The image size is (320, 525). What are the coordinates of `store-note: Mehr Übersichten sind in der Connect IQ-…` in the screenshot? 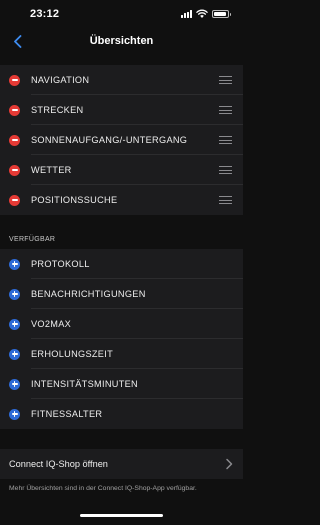 It's located at (103, 488).